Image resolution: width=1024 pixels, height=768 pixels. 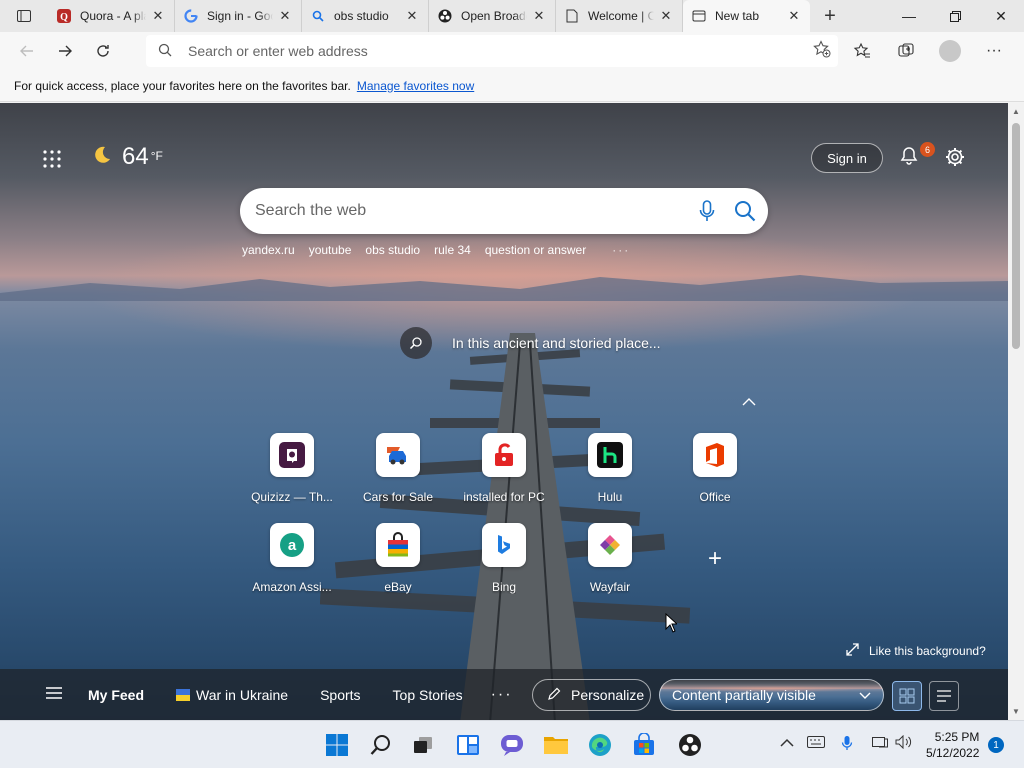 What do you see at coordinates (816, 743) in the screenshot?
I see `keyboard-icon` at bounding box center [816, 743].